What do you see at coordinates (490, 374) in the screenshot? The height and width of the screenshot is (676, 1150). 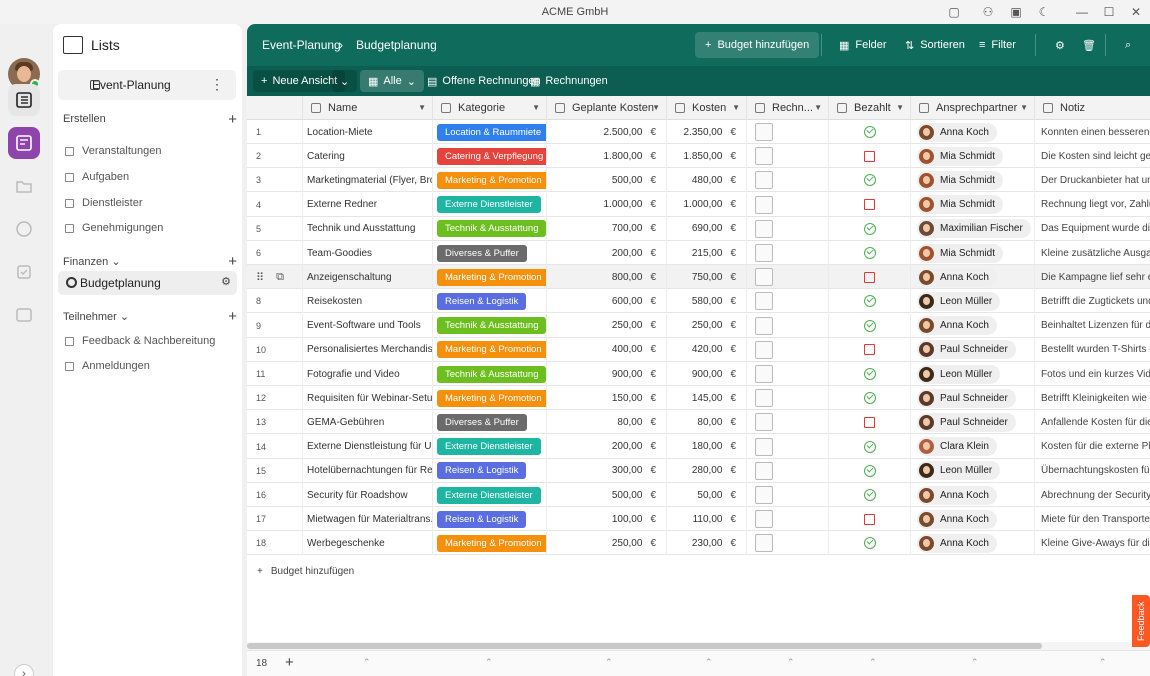 I see `cell-category: Technik & Ausstattung` at bounding box center [490, 374].